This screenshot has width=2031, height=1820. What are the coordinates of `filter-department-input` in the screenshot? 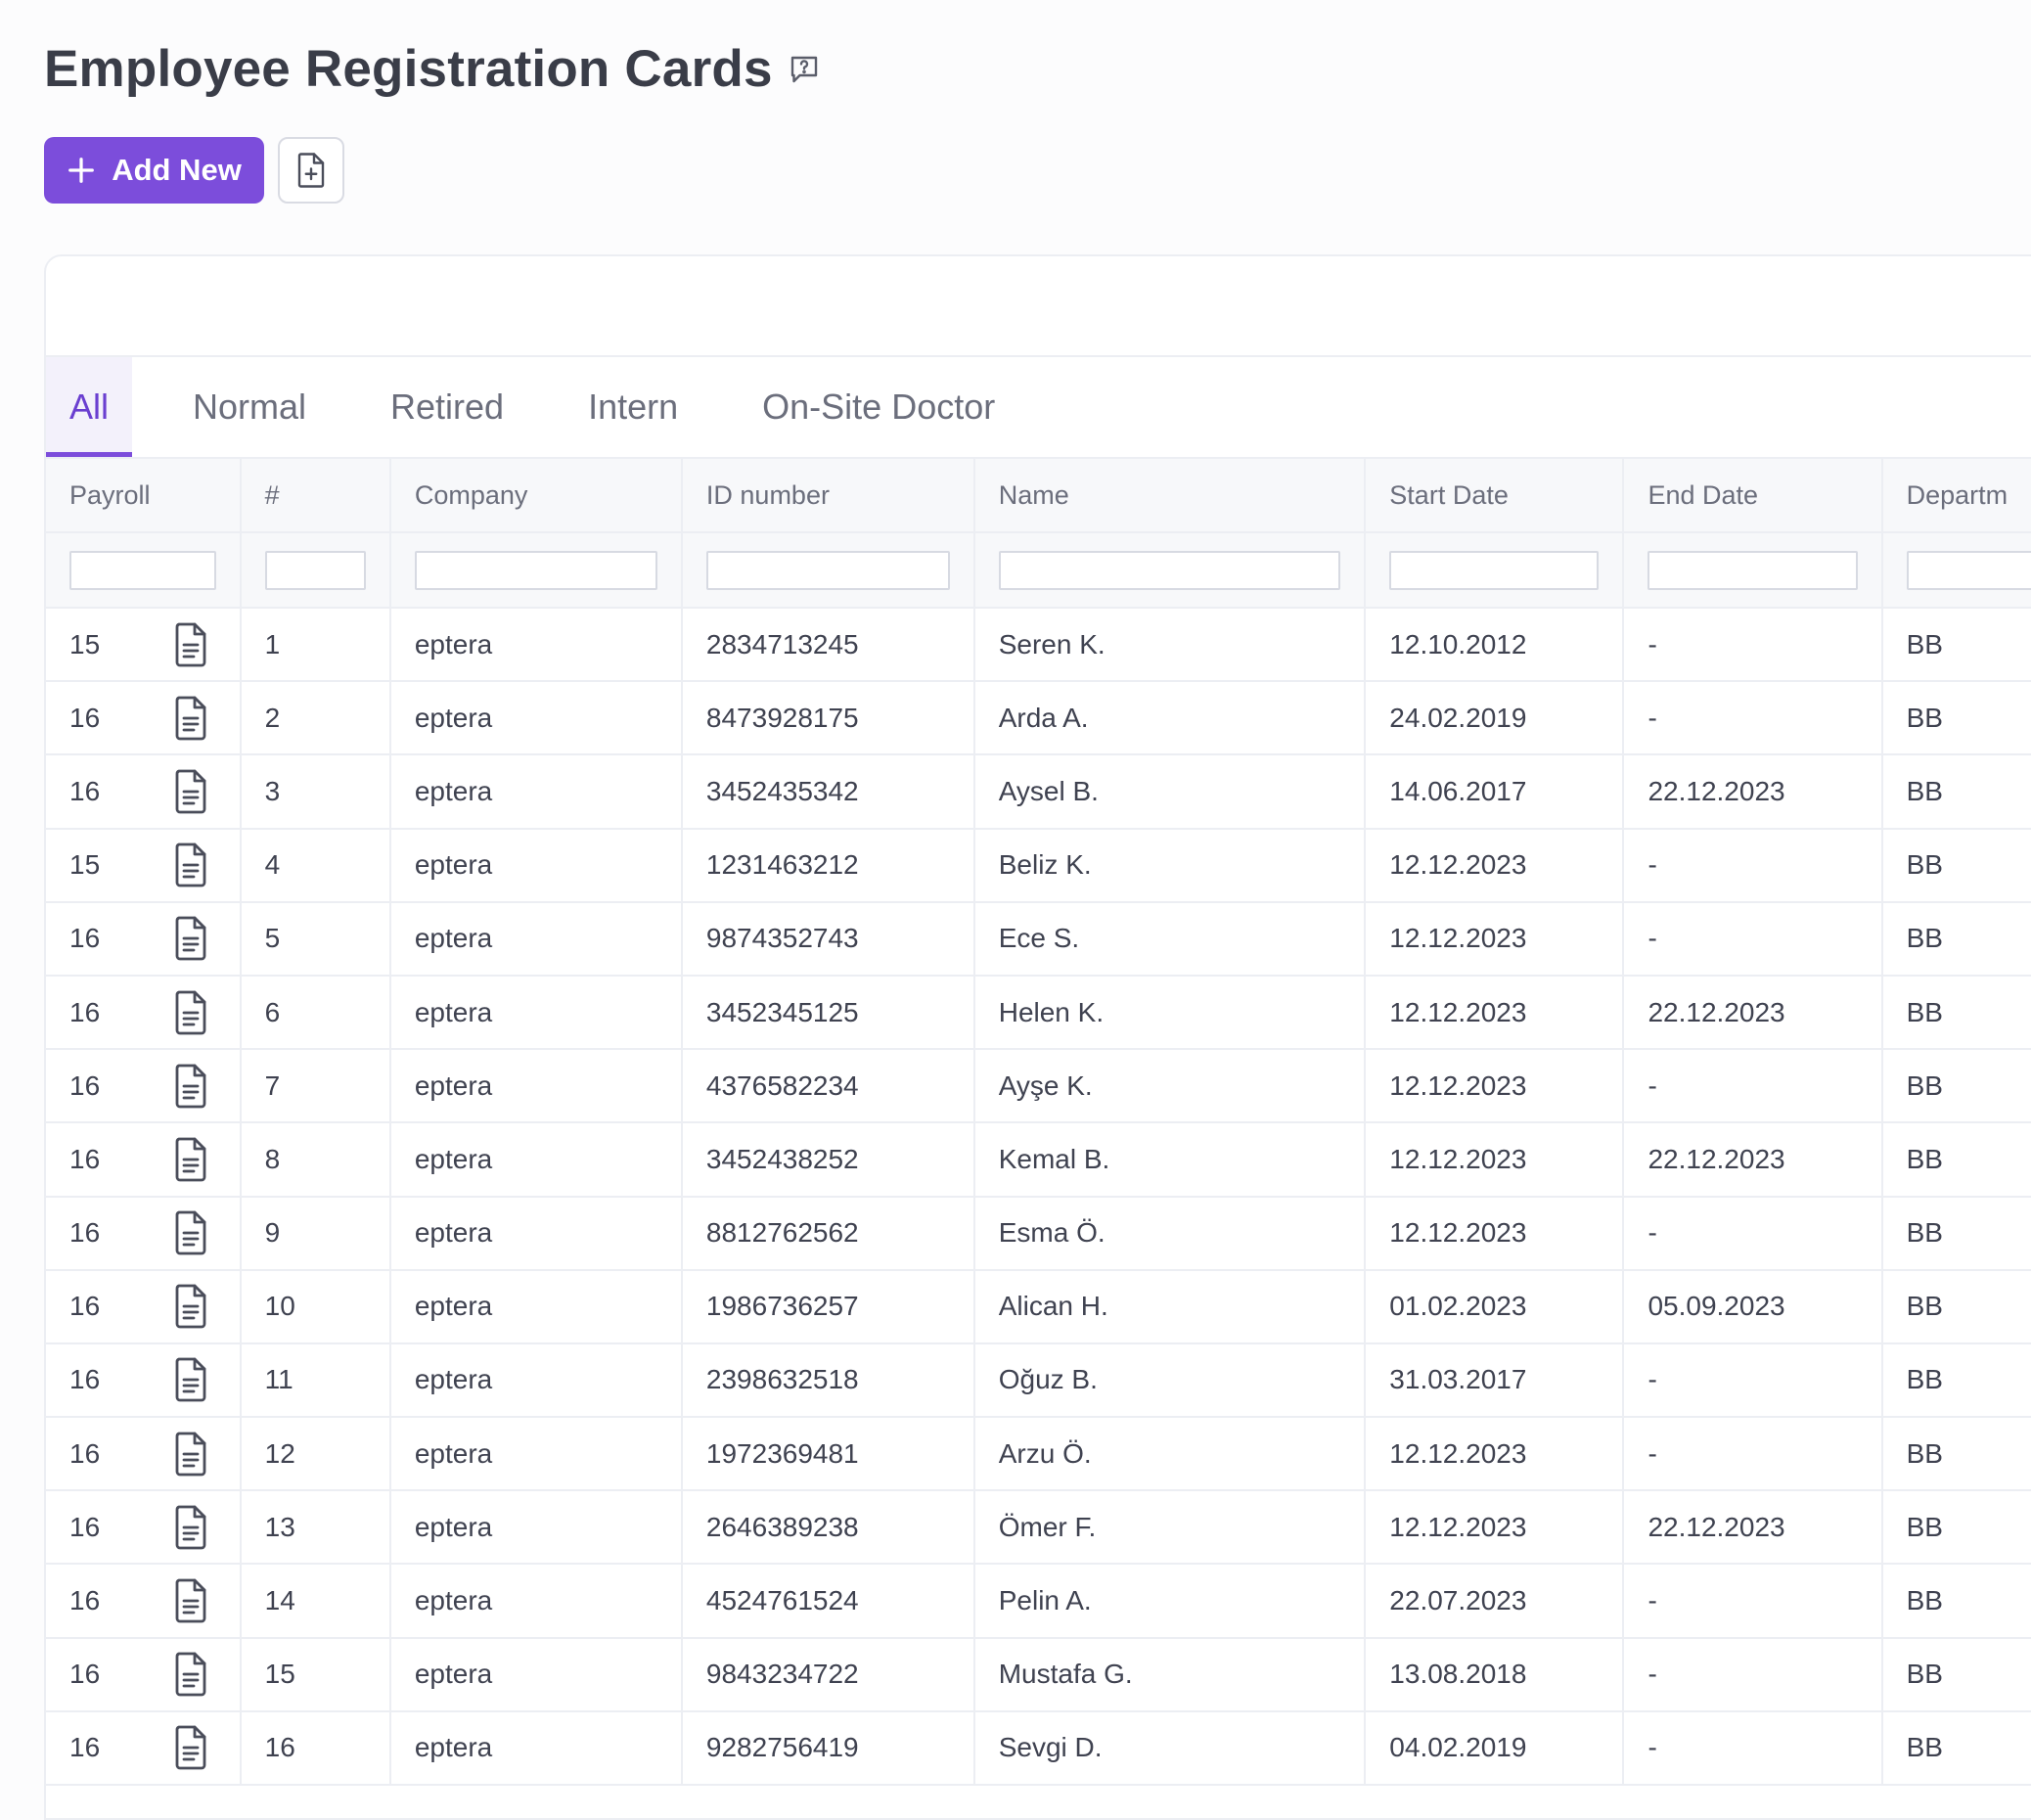 It's located at (1968, 570).